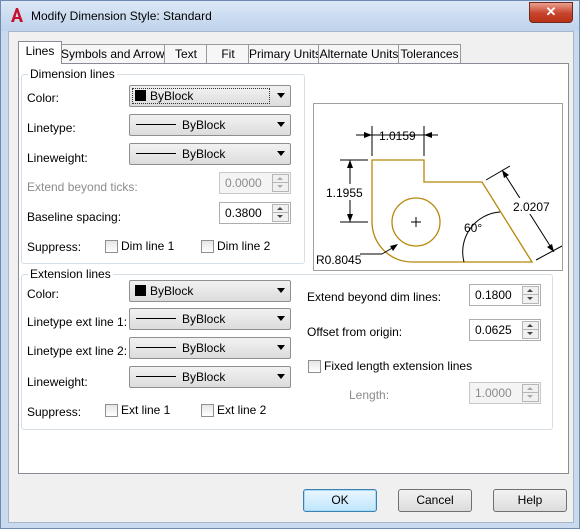 Image resolution: width=580 pixels, height=529 pixels. What do you see at coordinates (210, 125) in the screenshot?
I see `dim-linetype-dropdown: ByBlock` at bounding box center [210, 125].